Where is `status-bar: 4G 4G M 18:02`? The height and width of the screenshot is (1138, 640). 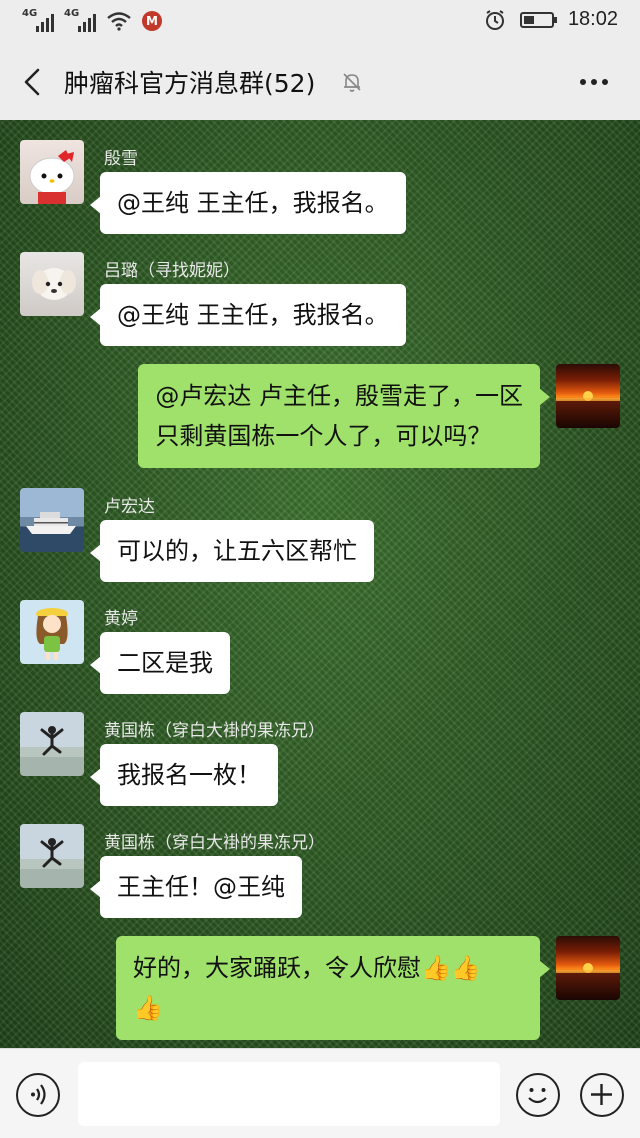
status-bar: 4G 4G M 18:02 is located at coordinates (320, 22).